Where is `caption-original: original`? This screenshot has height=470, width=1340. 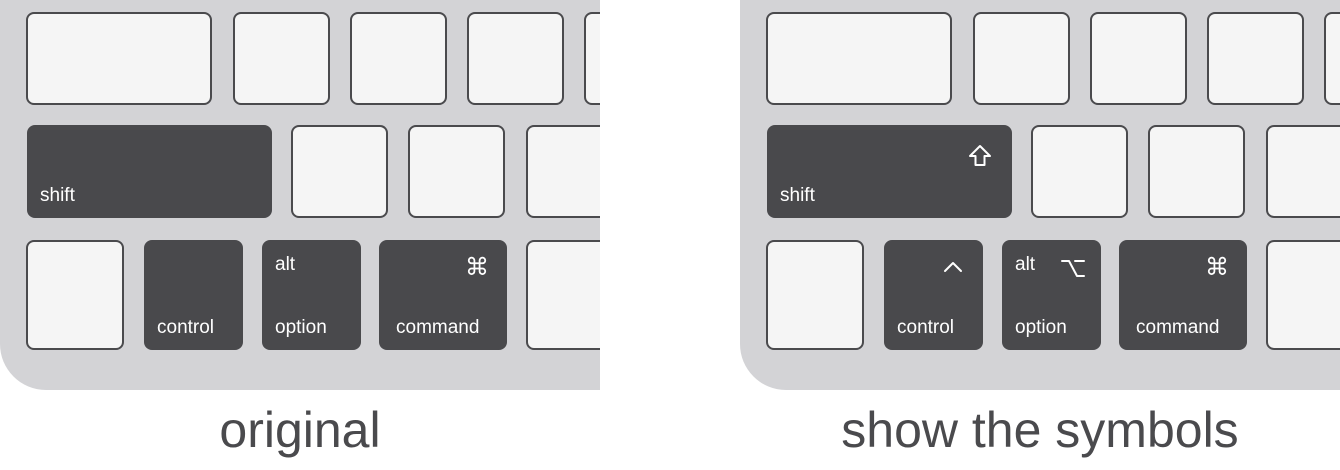 caption-original: original is located at coordinates (300, 430).